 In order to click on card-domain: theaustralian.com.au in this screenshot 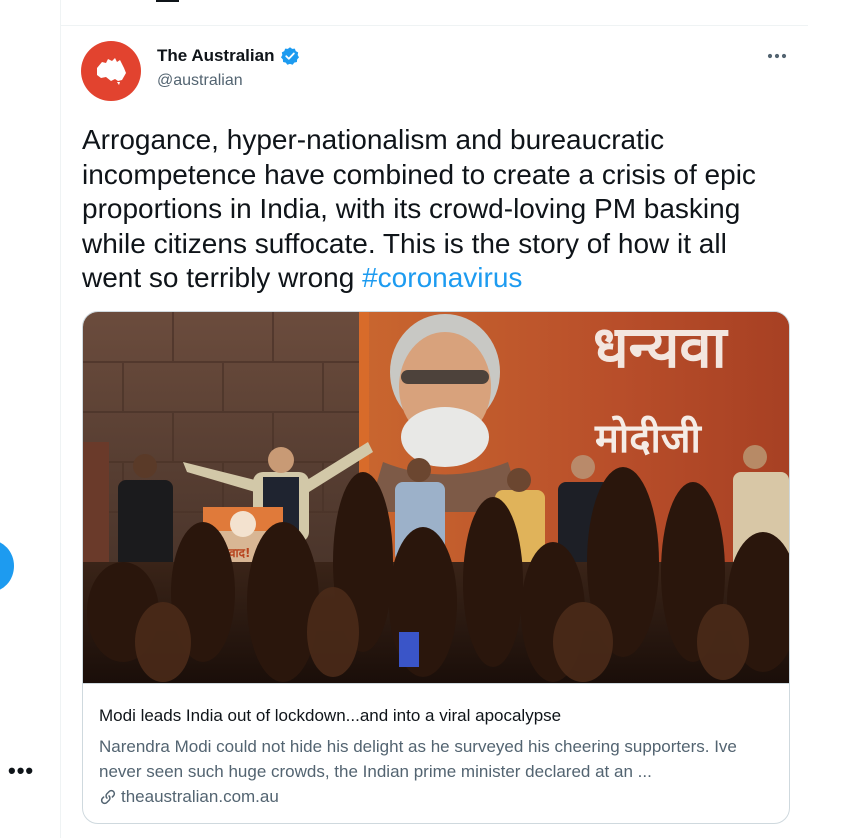, I will do `click(200, 796)`.